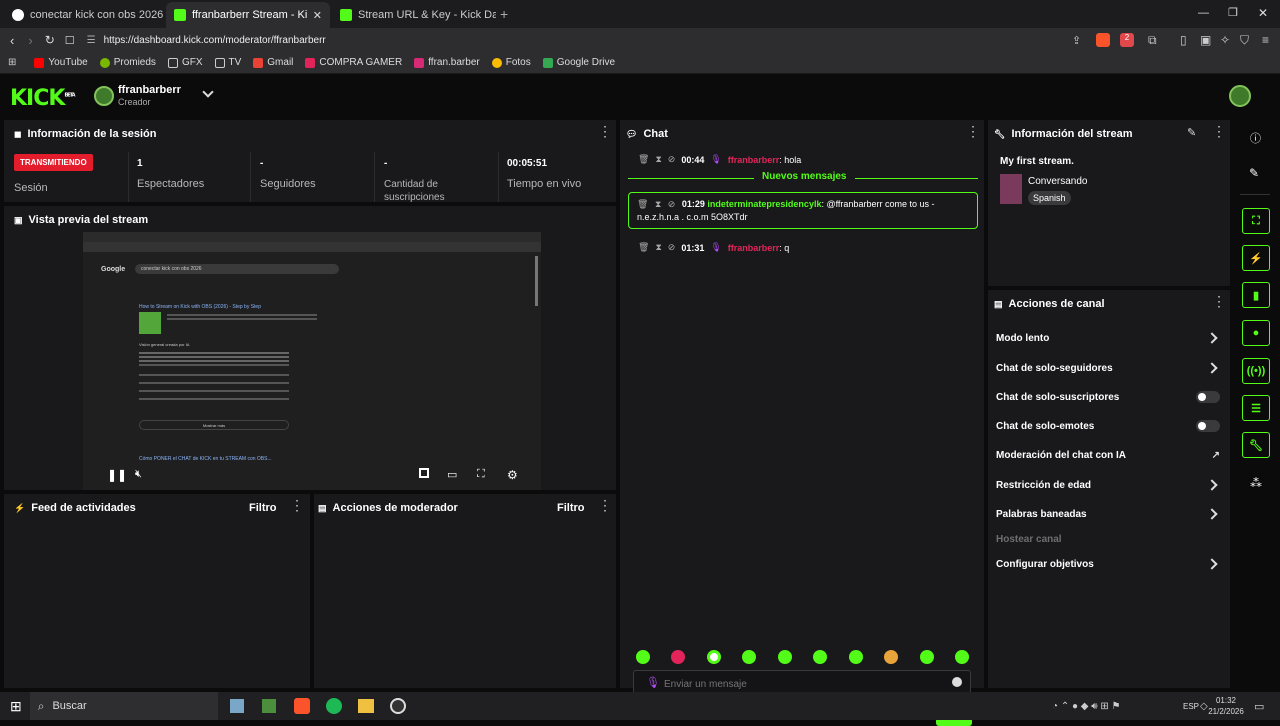  I want to click on tab-kick-dashboard: ffranbarberr Stream - Kick Dashb ✕, so click(248, 15).